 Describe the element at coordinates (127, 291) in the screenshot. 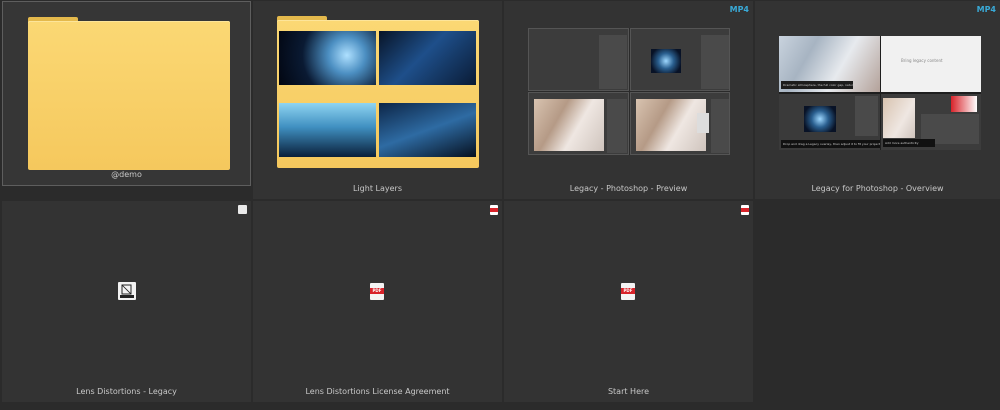

I see `app-icon` at that location.